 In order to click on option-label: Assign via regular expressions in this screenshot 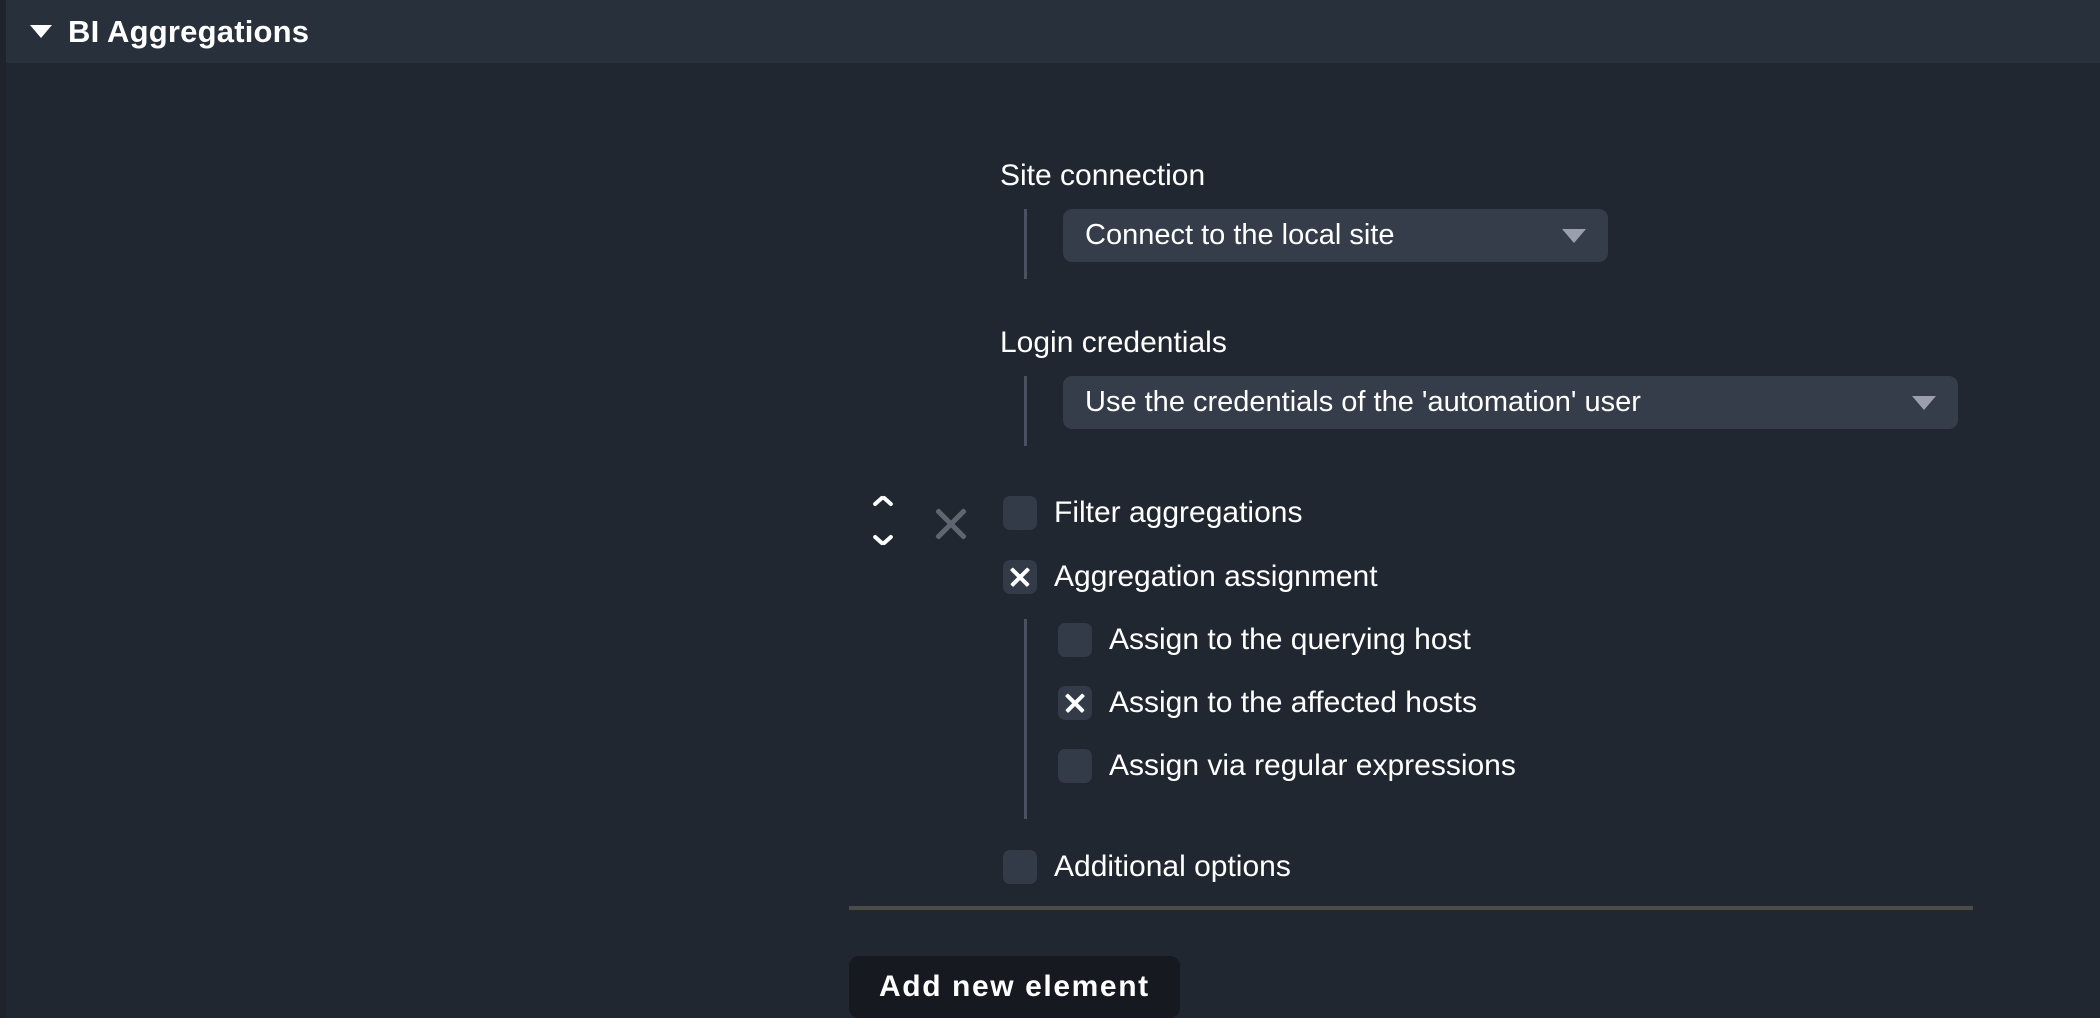, I will do `click(1312, 765)`.